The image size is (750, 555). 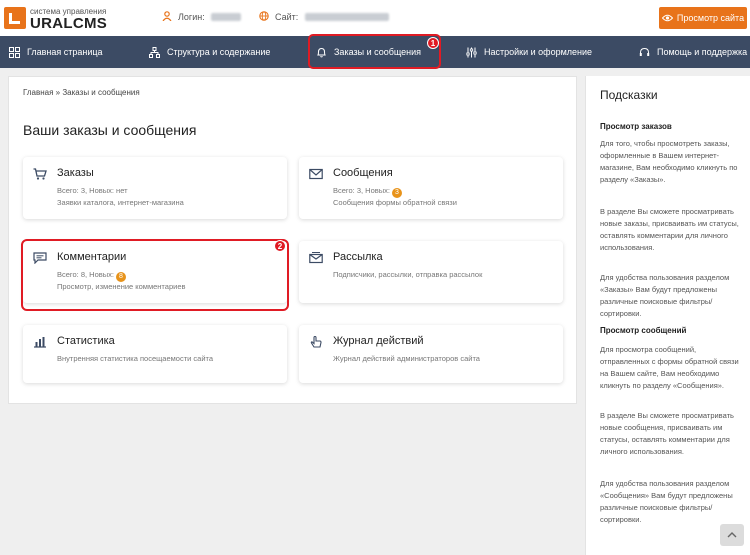 I want to click on site-info: Сайт:, so click(x=324, y=16).